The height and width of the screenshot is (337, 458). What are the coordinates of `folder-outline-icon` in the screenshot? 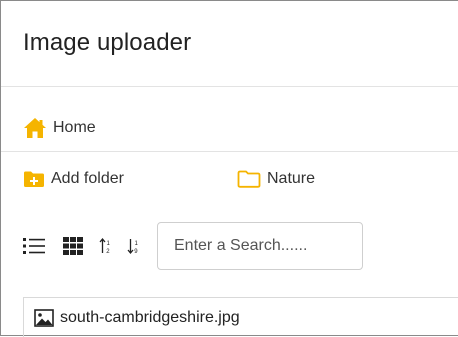 It's located at (249, 179).